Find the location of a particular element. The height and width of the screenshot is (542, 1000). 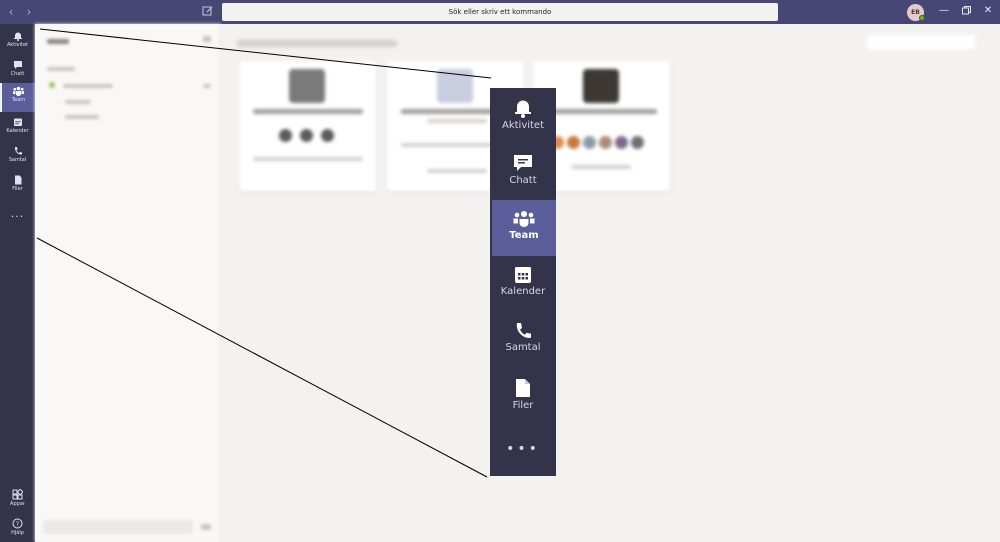

rail-item-hjalp: ? Hjälp is located at coordinates (17, 528).